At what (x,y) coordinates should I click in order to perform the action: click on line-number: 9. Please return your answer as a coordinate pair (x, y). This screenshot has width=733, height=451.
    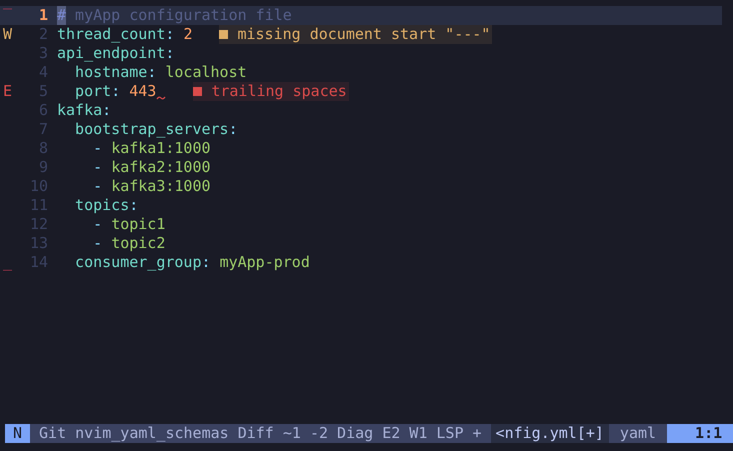
    Looking at the image, I should click on (43, 167).